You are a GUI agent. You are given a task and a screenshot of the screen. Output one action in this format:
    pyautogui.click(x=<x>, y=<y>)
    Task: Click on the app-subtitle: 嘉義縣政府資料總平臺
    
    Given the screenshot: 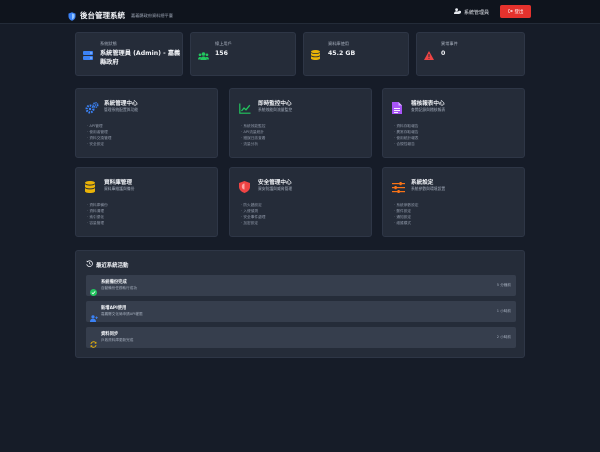 What is the action you would take?
    pyautogui.click(x=152, y=15)
    